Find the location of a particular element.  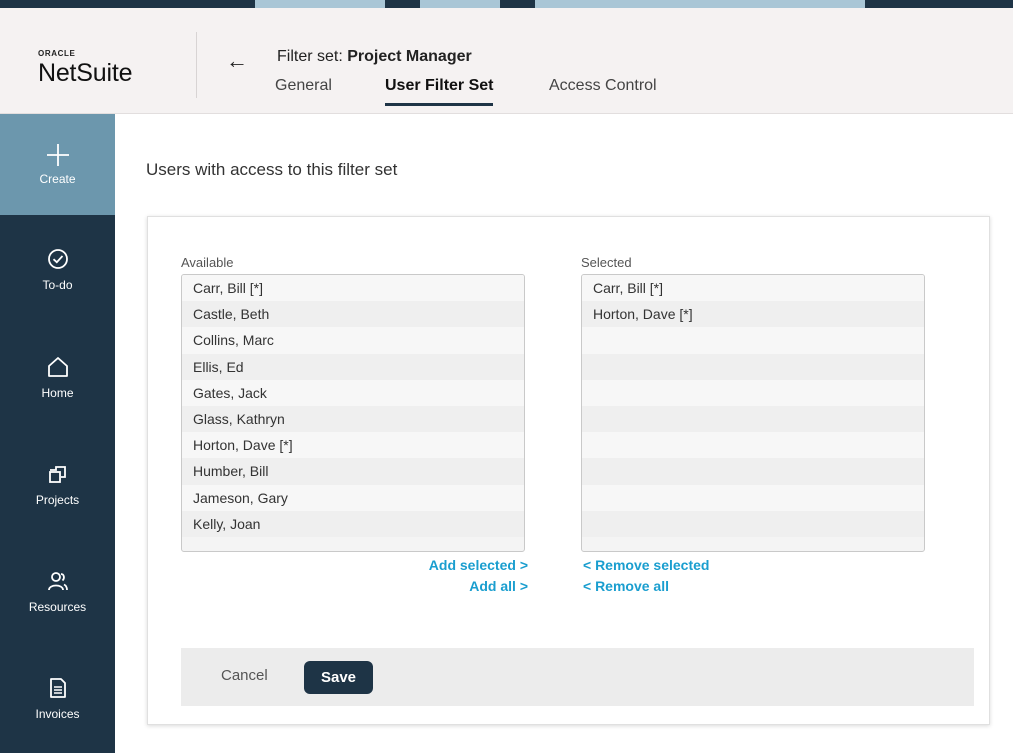

sidebar-item-label: Create is located at coordinates (57, 179).